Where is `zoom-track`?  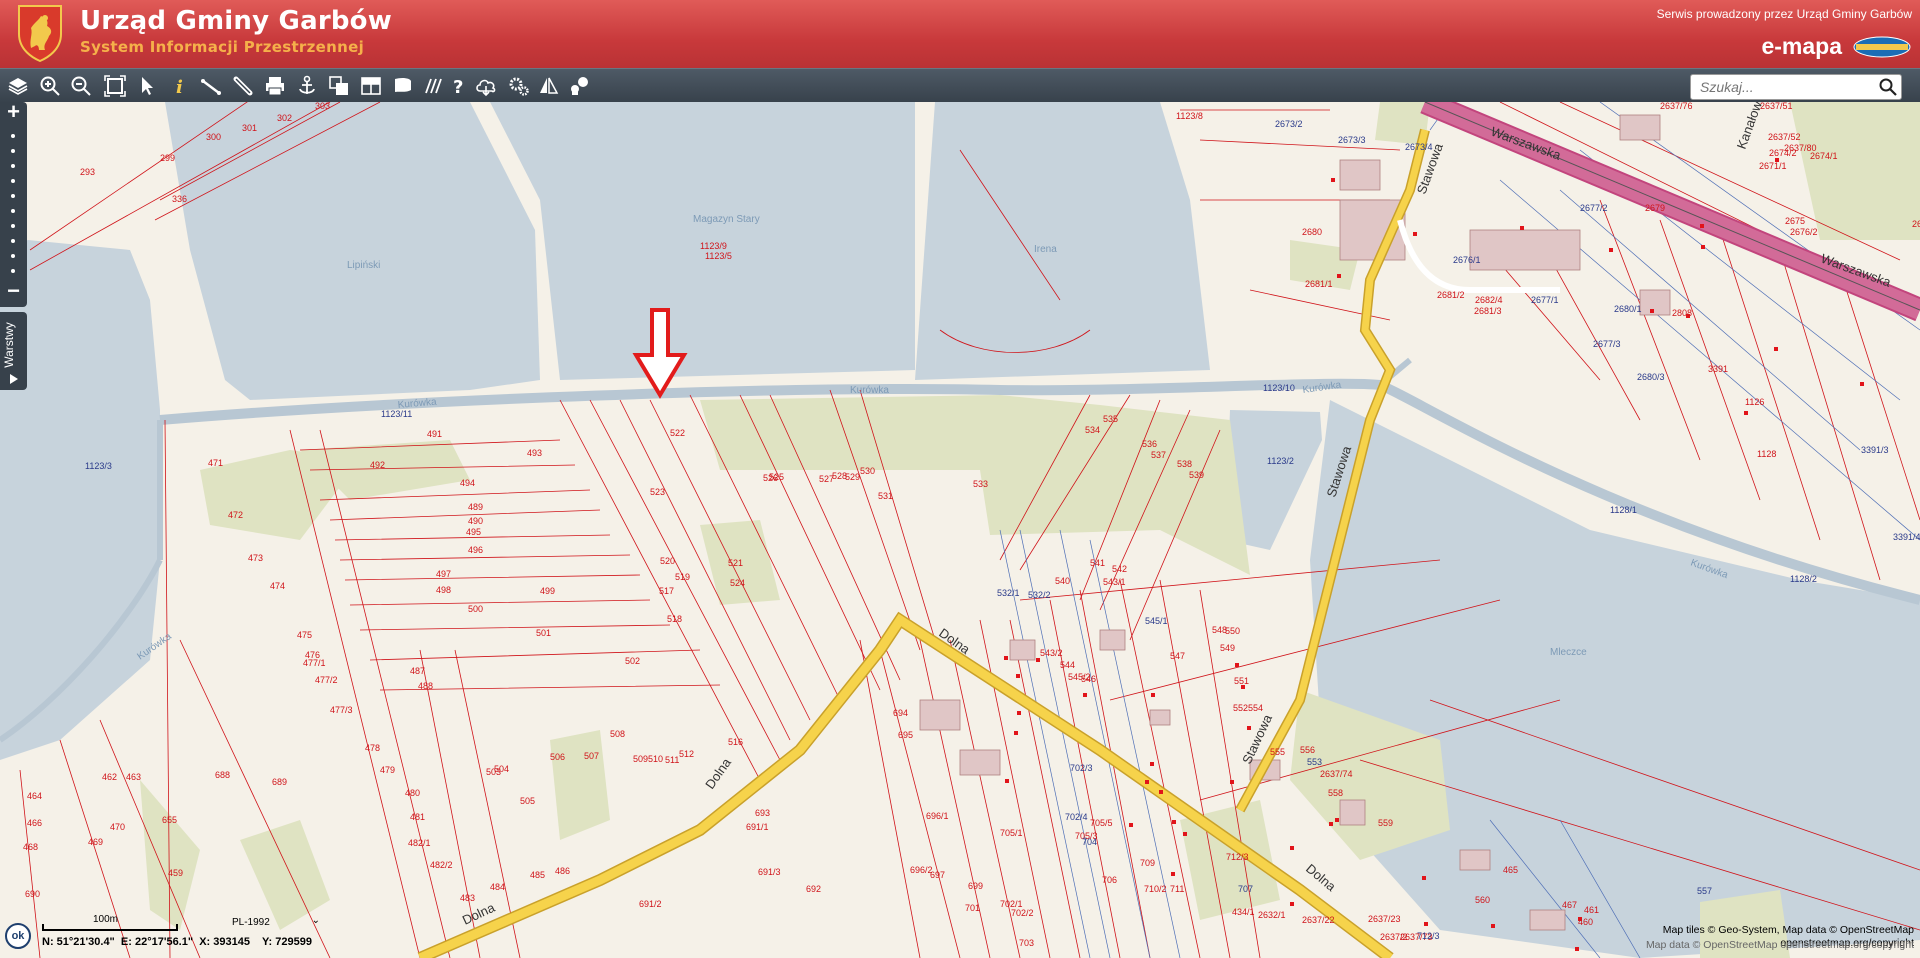
zoom-track is located at coordinates (13, 201).